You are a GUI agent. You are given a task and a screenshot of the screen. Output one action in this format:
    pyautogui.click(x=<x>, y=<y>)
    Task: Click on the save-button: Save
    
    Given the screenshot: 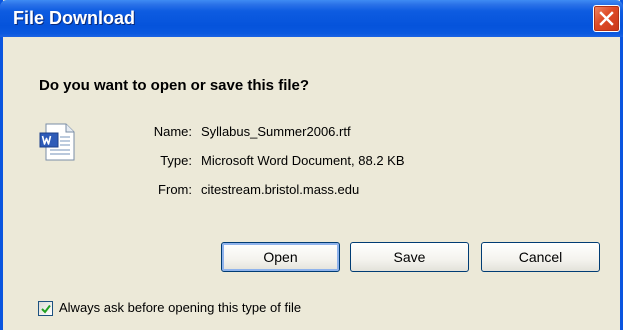 What is the action you would take?
    pyautogui.click(x=409, y=257)
    